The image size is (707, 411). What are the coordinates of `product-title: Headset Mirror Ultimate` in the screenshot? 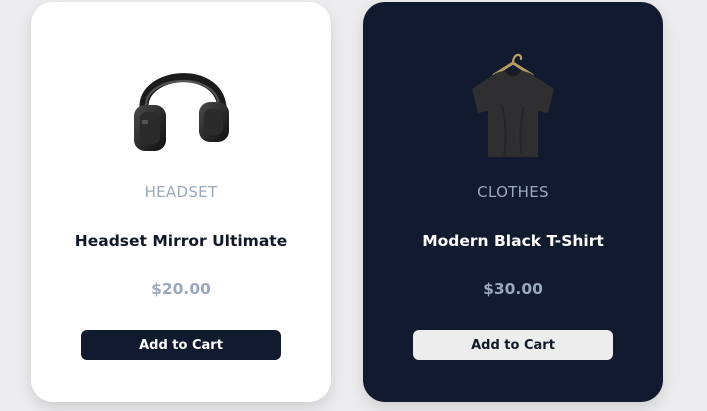 It's located at (181, 241).